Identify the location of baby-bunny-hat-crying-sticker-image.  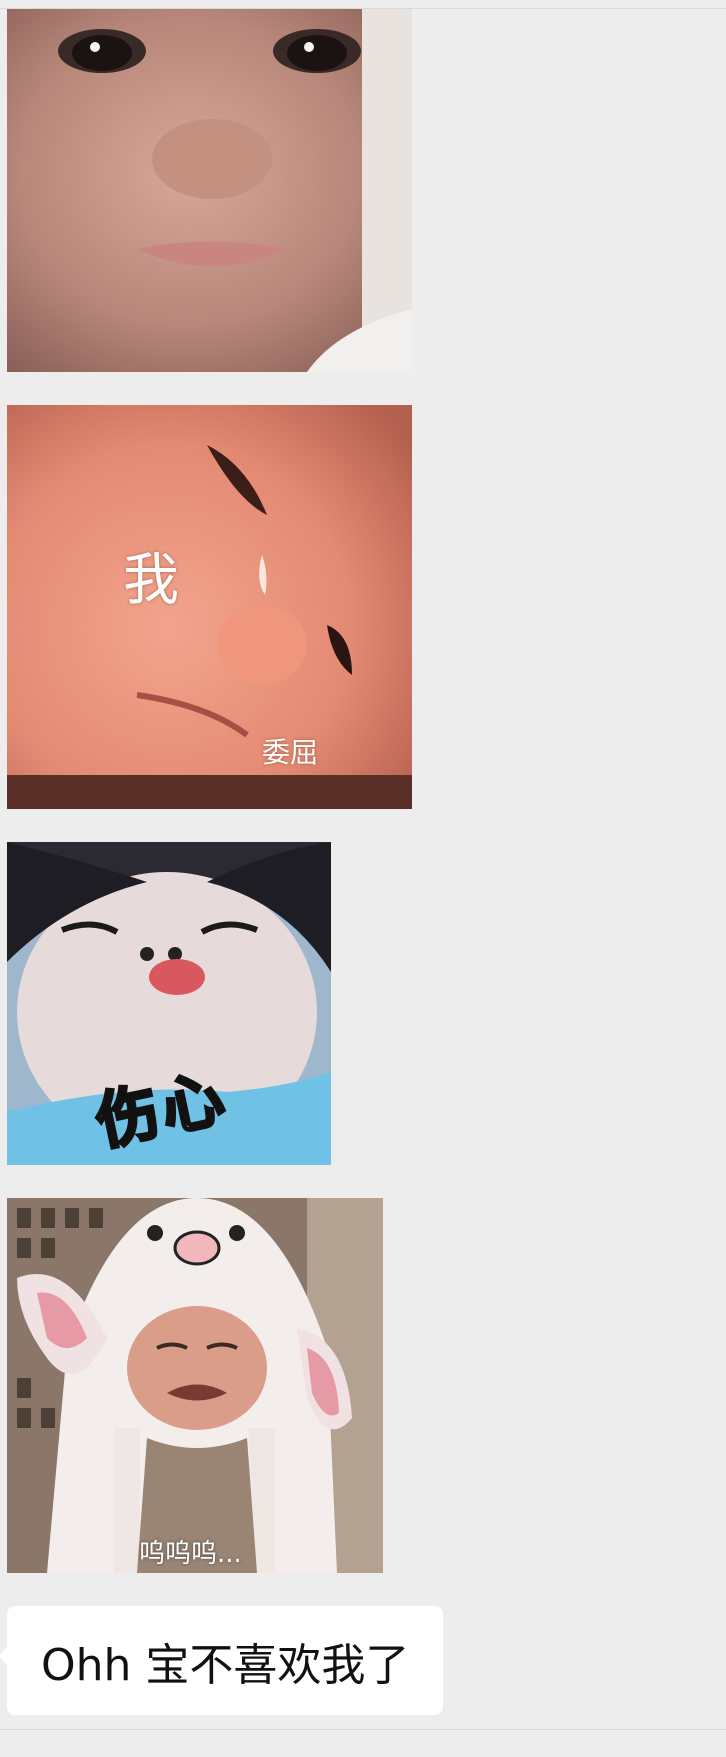
(195, 1385).